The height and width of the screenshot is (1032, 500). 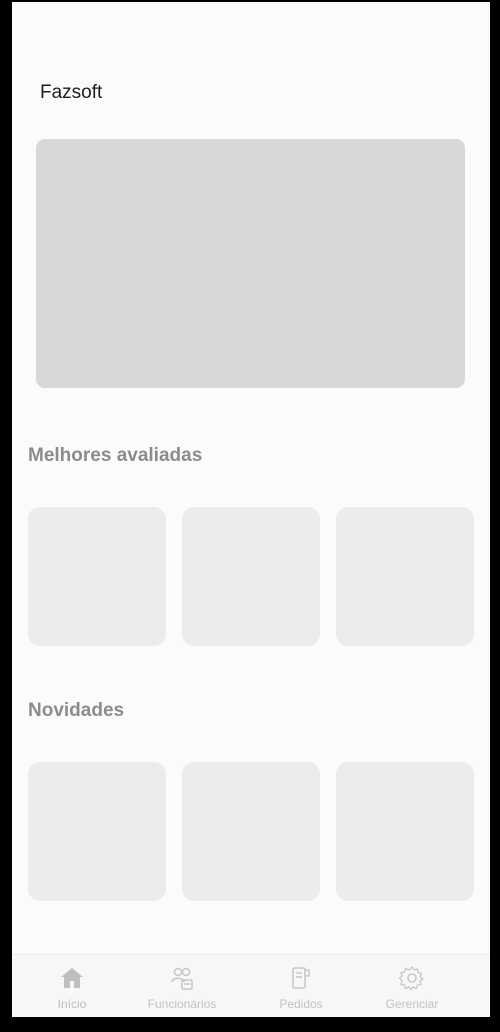 I want to click on orders-icon, so click(x=301, y=978).